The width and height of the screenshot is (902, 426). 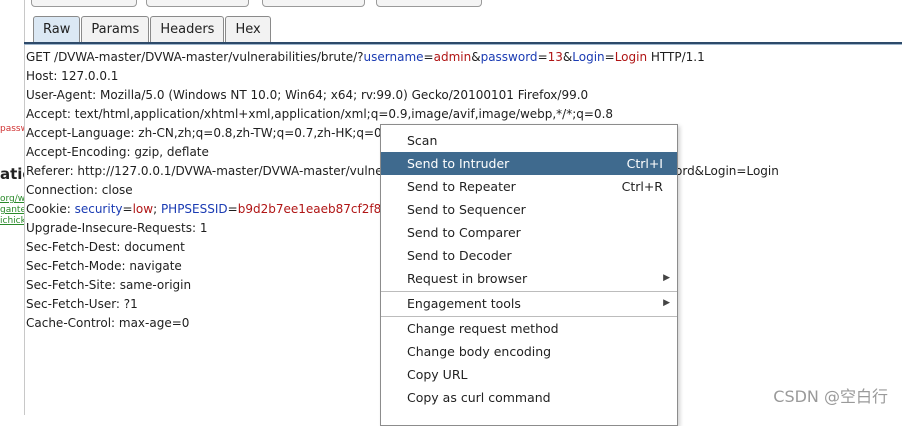 What do you see at coordinates (529, 255) in the screenshot?
I see `menu-item-send-to-decoder: Send to Decoder` at bounding box center [529, 255].